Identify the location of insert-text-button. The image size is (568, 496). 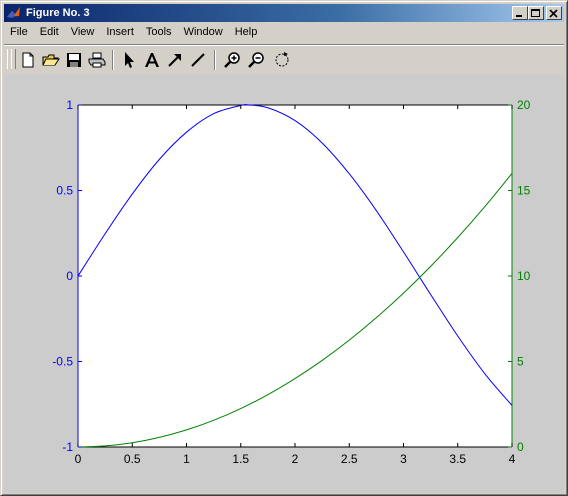
(152, 60).